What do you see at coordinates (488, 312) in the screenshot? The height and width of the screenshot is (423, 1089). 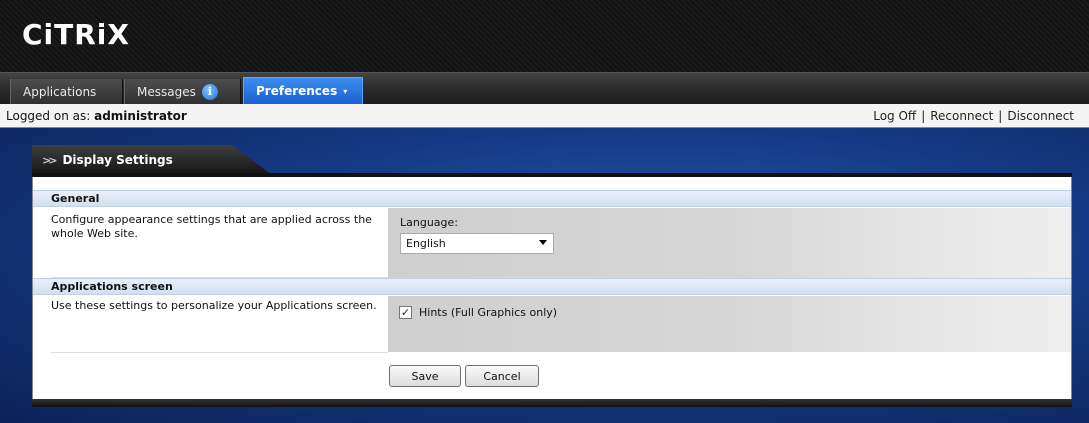 I see `hints-checkbox-label: Hints (Full Graphics only)` at bounding box center [488, 312].